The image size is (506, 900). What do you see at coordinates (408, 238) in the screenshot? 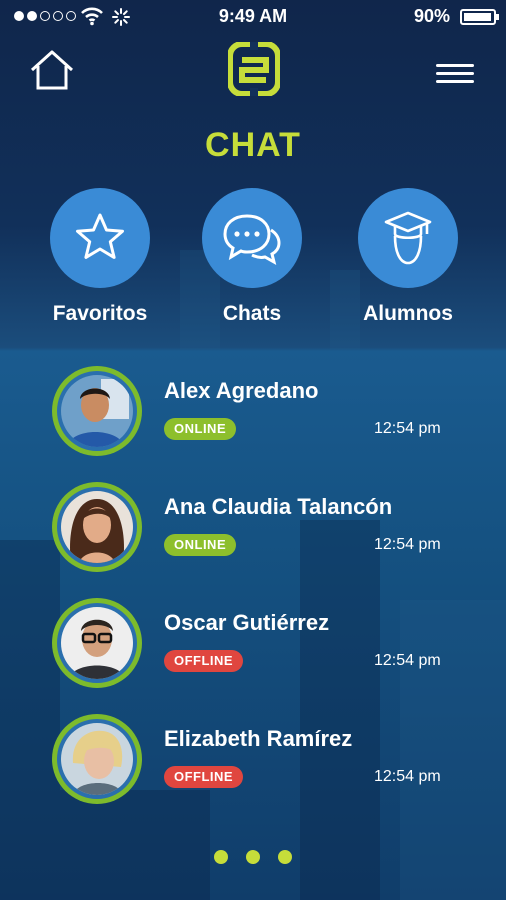
I see `graduate-icon` at bounding box center [408, 238].